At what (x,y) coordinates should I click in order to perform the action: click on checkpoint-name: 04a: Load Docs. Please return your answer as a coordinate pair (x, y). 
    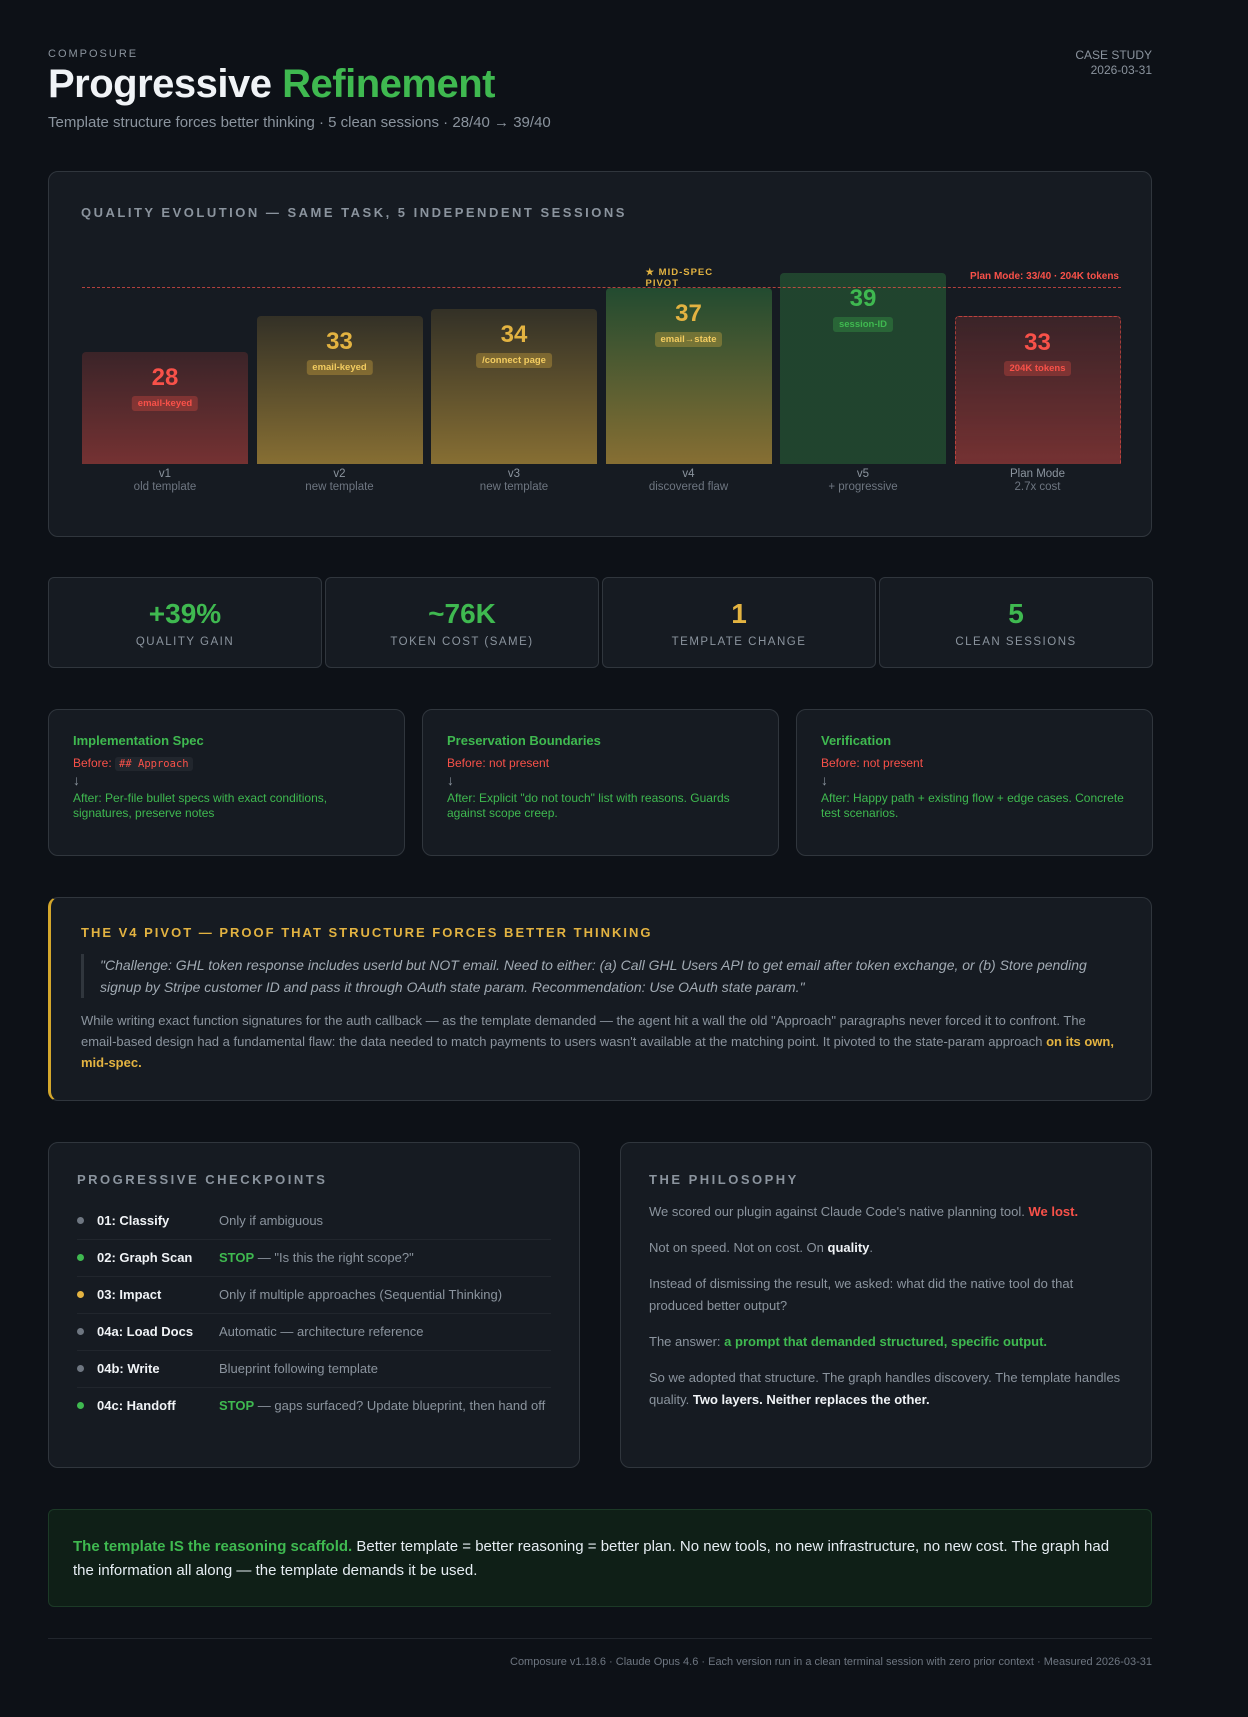
    Looking at the image, I should click on (145, 1331).